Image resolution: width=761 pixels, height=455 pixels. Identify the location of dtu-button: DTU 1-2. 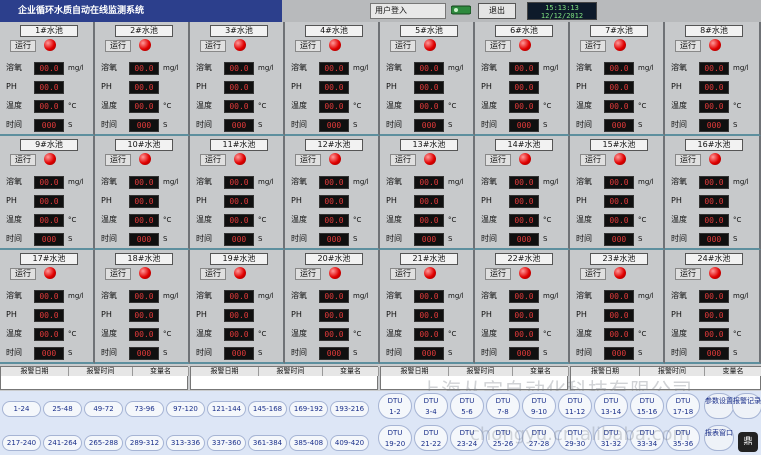
(395, 406).